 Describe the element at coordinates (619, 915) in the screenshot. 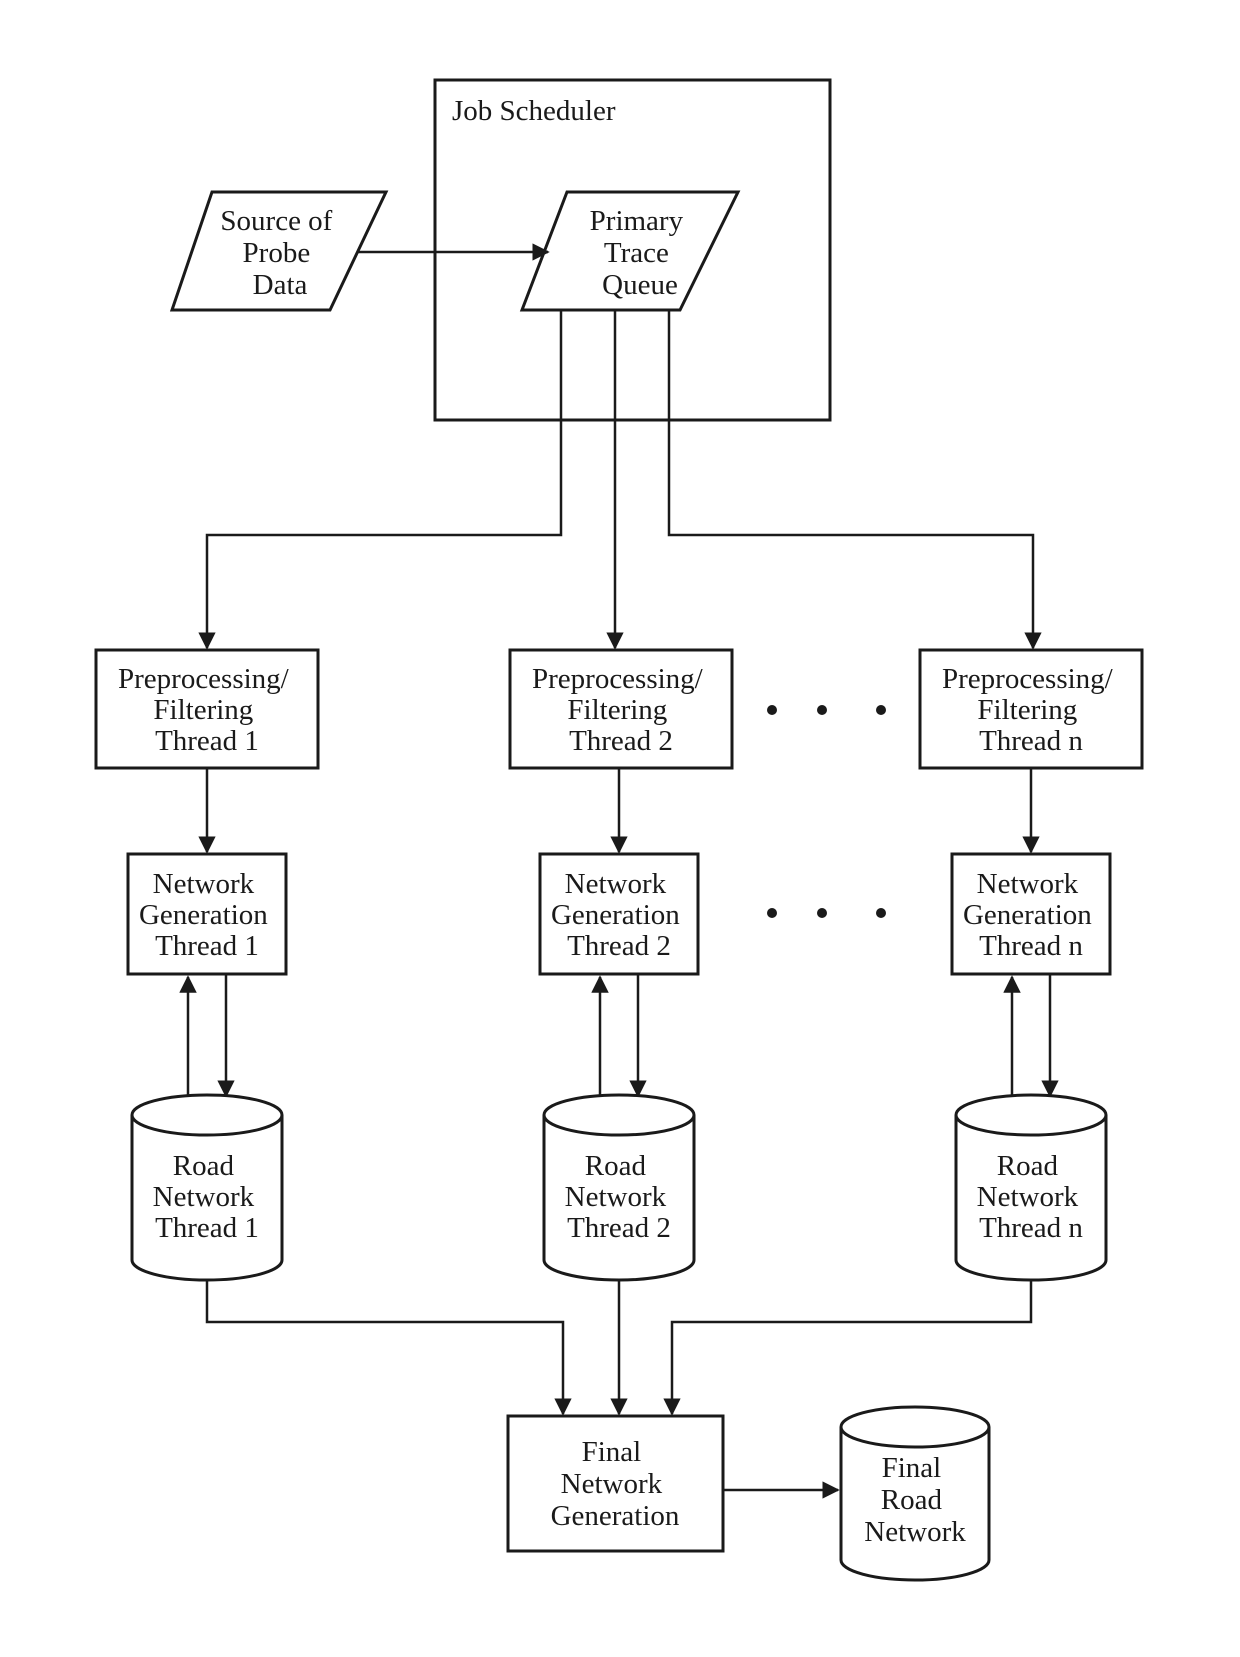

I see `network-generation-thread-2-label: Network Generation Thread 2` at that location.